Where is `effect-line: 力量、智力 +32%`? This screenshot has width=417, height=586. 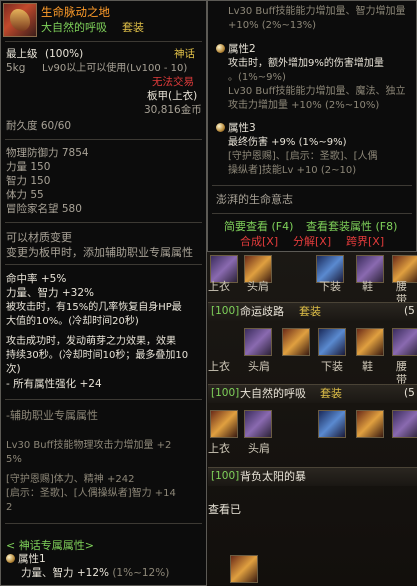 effect-line: 力量、智力 +32% is located at coordinates (50, 293).